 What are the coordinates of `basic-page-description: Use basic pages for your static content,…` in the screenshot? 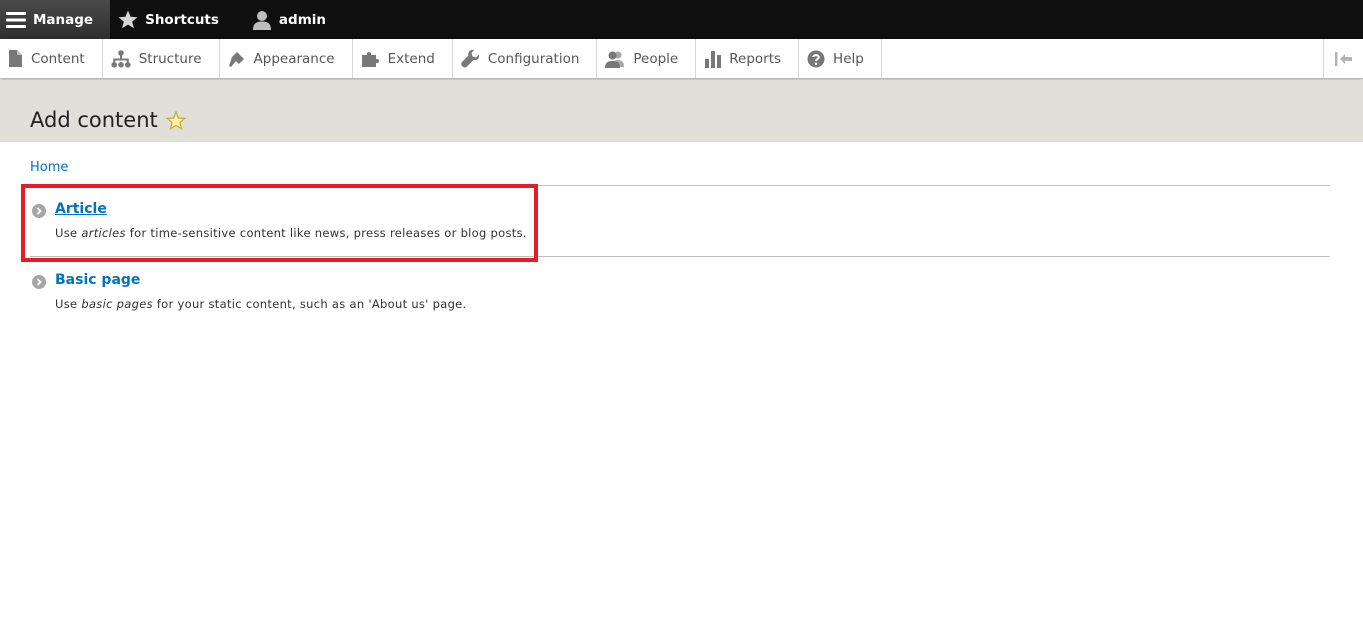 It's located at (261, 304).